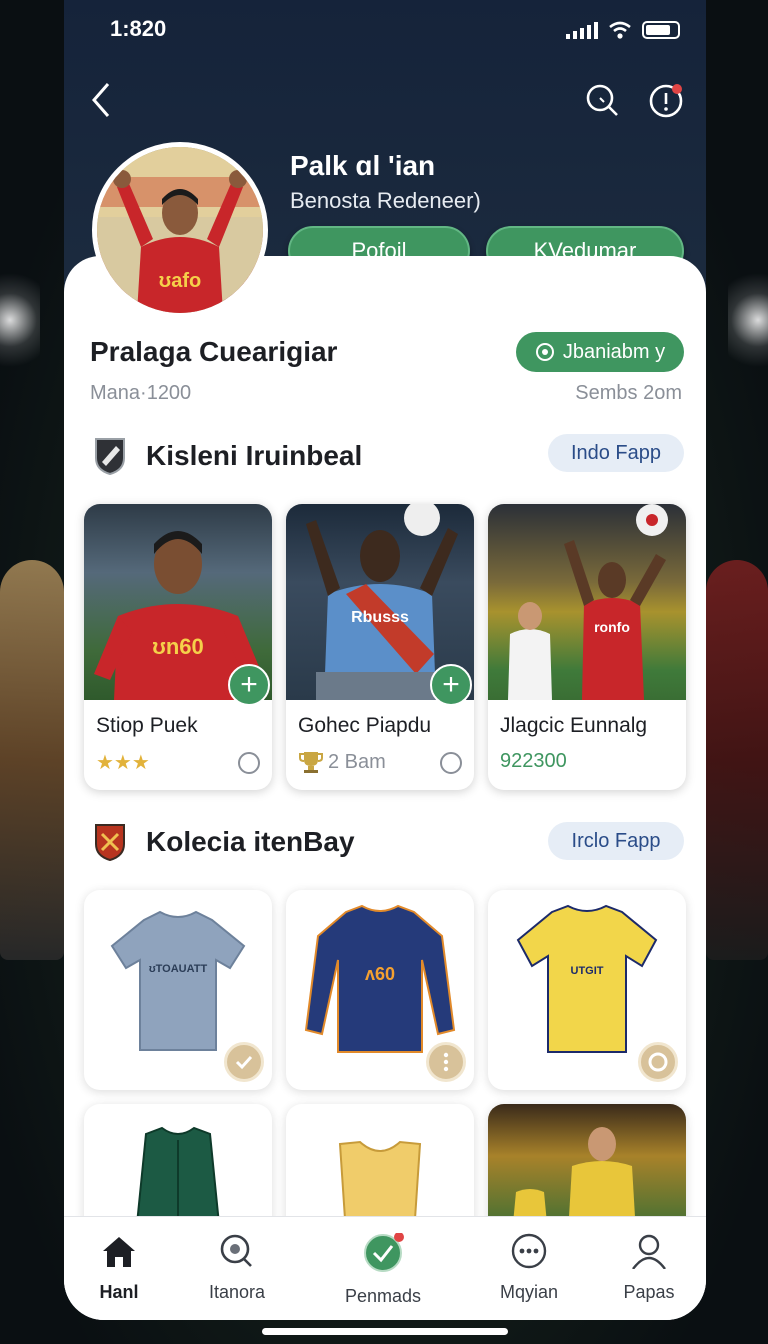 This screenshot has width=768, height=1344. Describe the element at coordinates (178, 1180) in the screenshot. I see `jersey-green-vest-image` at that location.